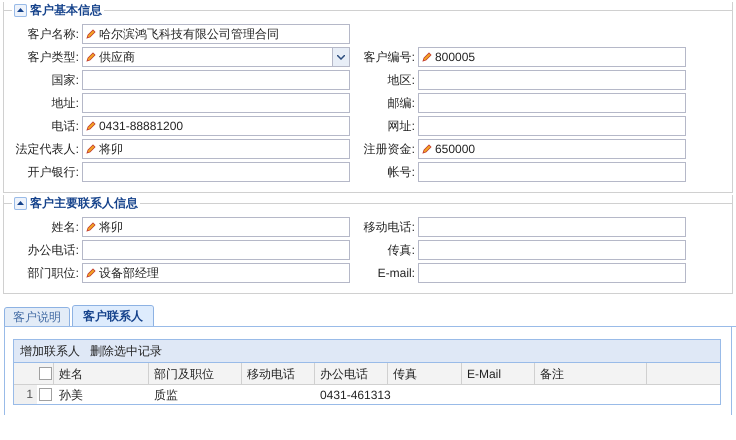 Image resolution: width=736 pixels, height=440 pixels. I want to click on field-label: 国家:, so click(65, 80).